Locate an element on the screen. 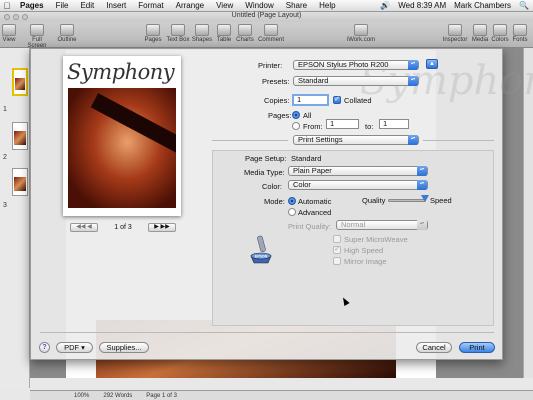 The height and width of the screenshot is (400, 533). pages-to-field: 1 is located at coordinates (394, 124).